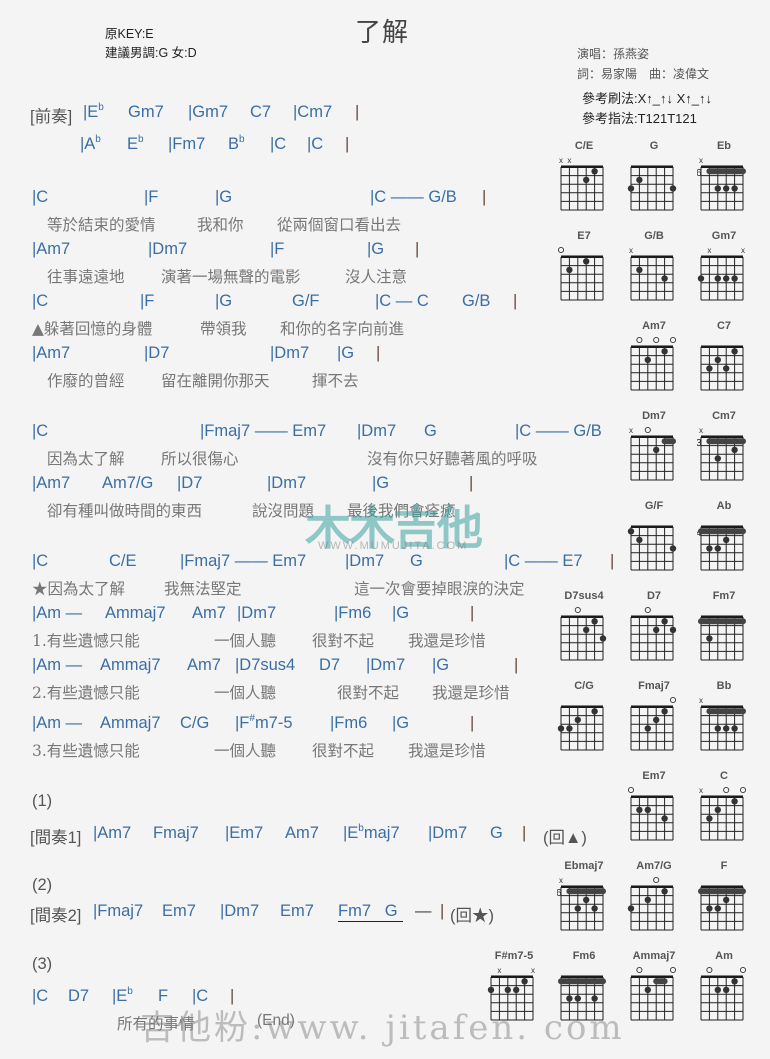 The width and height of the screenshot is (770, 1059). Describe the element at coordinates (86, 693) in the screenshot. I see `lyric: 2.有些遺憾只能` at that location.